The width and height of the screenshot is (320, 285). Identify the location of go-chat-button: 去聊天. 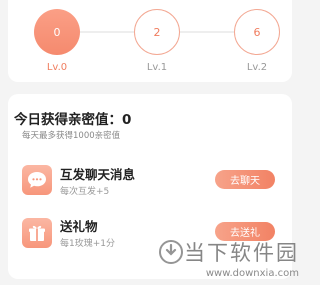
(245, 179).